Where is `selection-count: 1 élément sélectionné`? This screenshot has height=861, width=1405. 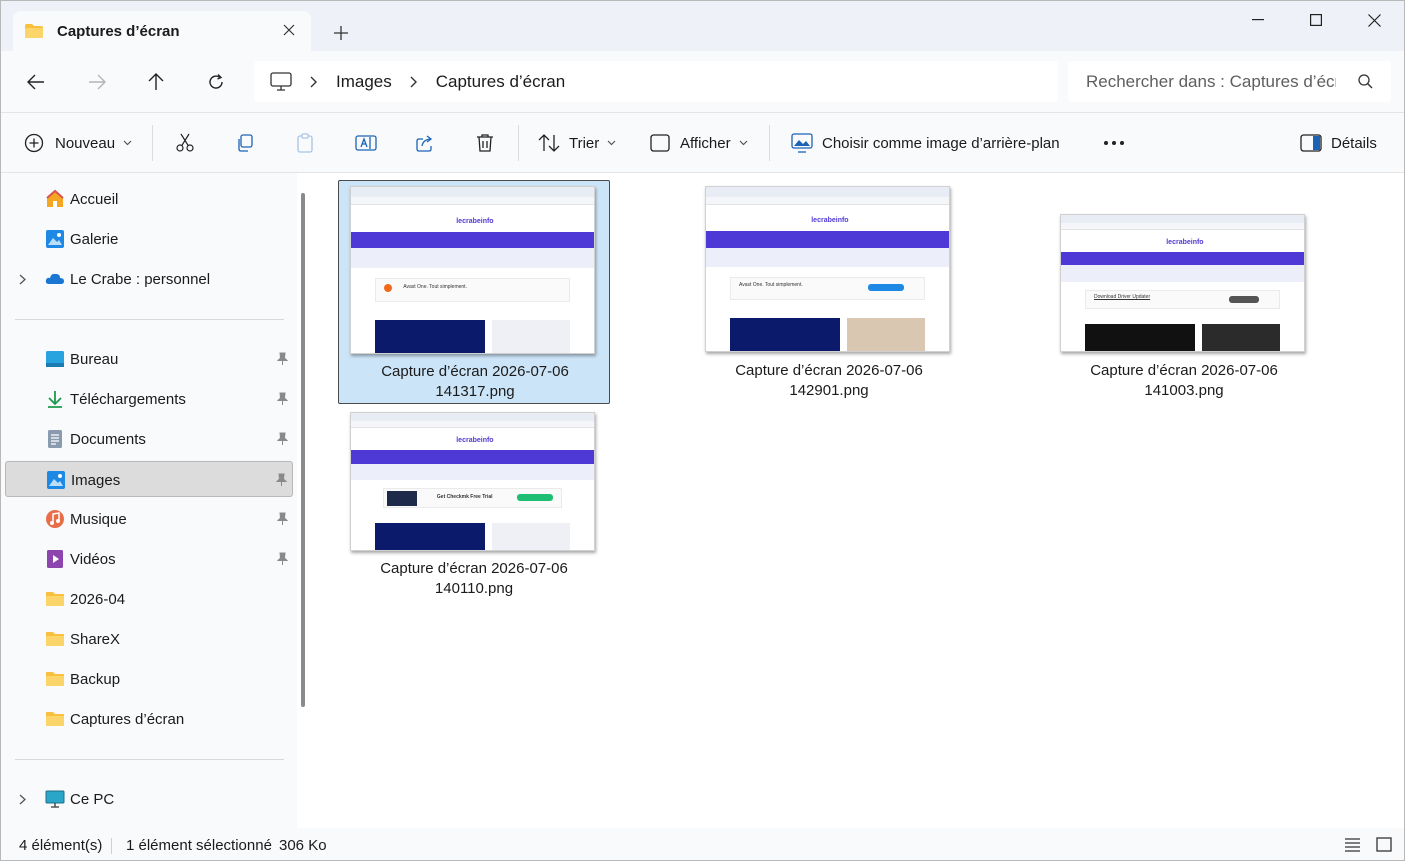
selection-count: 1 élément sélectionné is located at coordinates (199, 845).